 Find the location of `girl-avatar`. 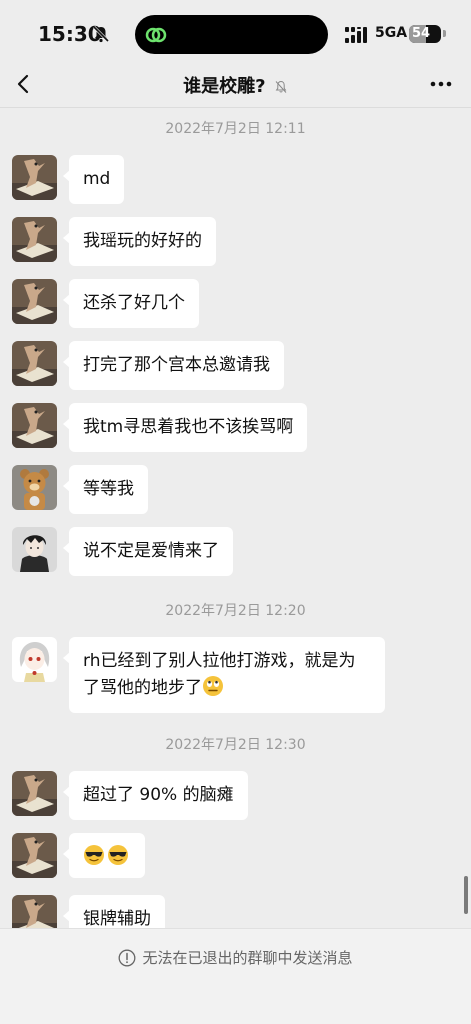

girl-avatar is located at coordinates (34, 659).